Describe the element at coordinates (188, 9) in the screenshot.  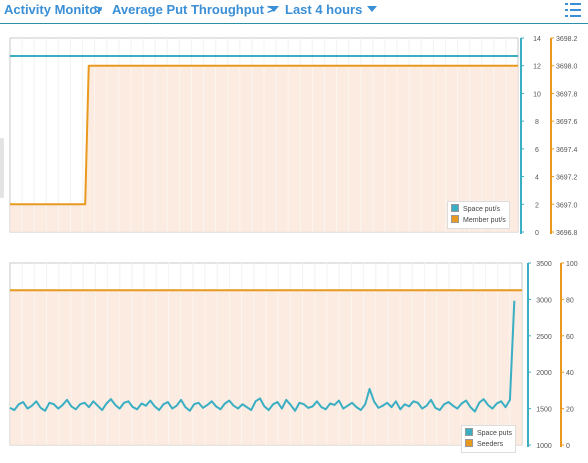
I see `metric-dropdown-label: Average Put Throughput` at that location.